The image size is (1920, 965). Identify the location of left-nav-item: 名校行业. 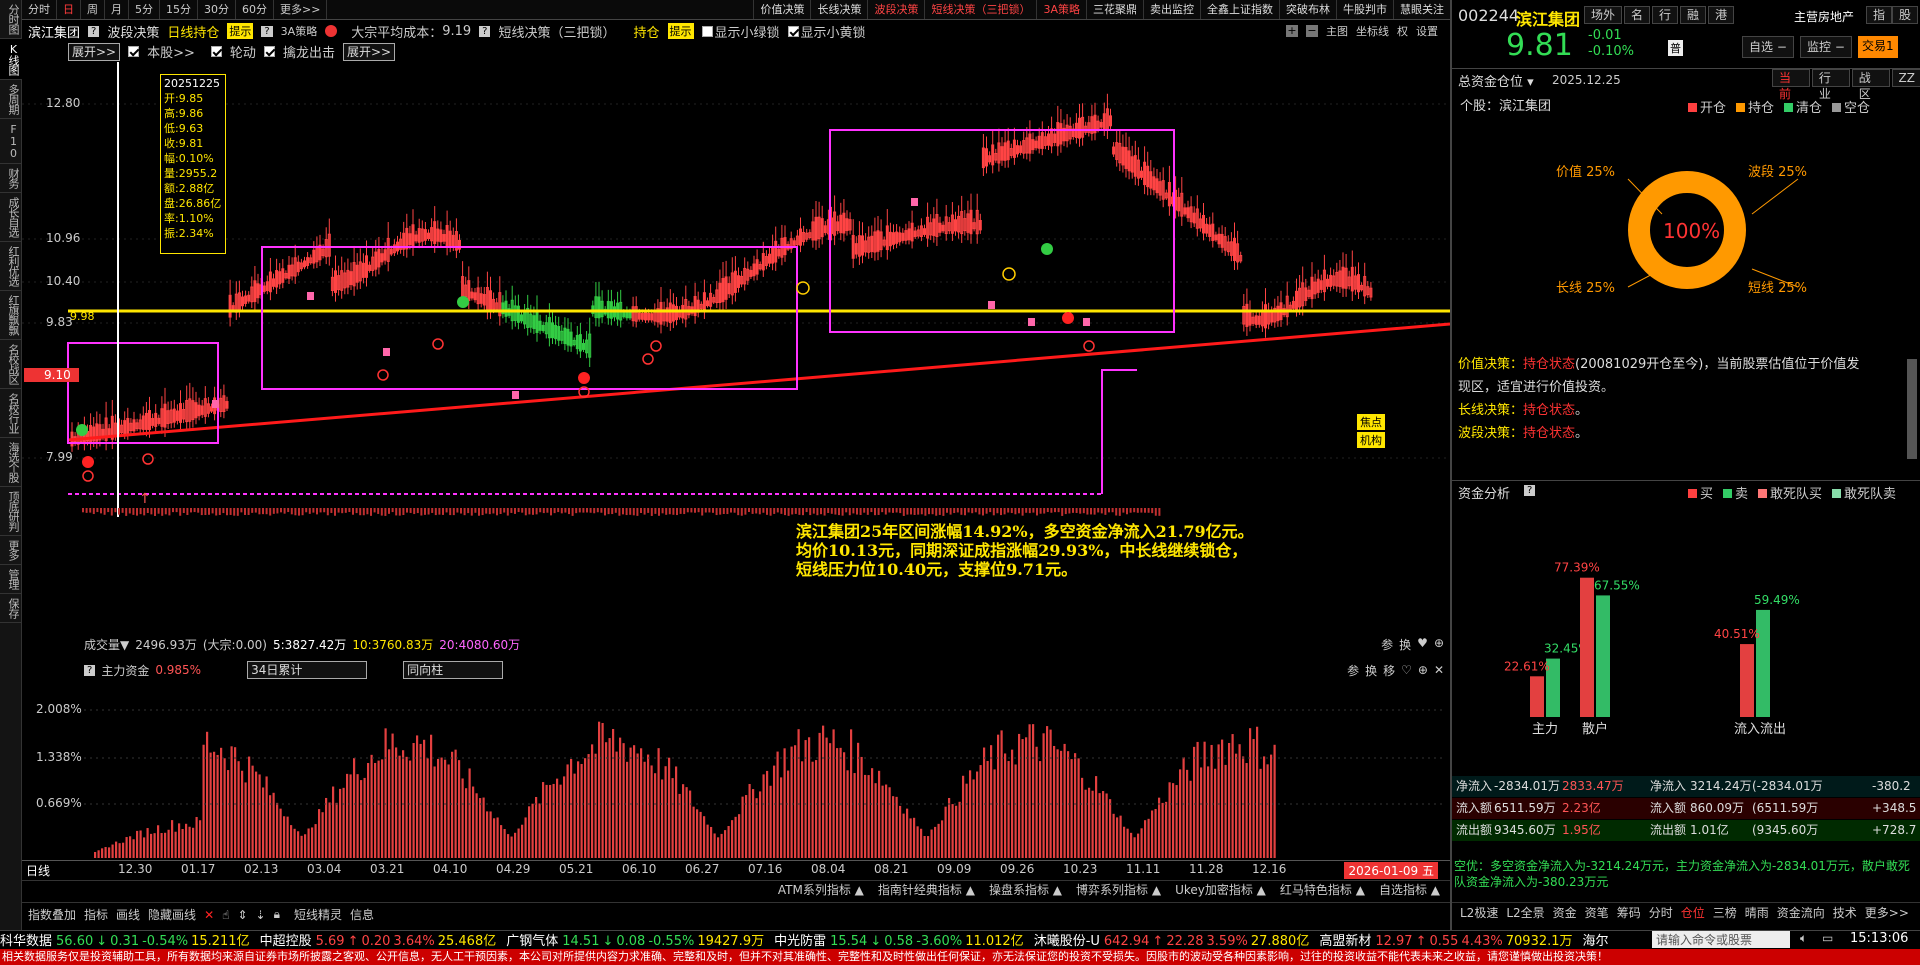
(11, 413).